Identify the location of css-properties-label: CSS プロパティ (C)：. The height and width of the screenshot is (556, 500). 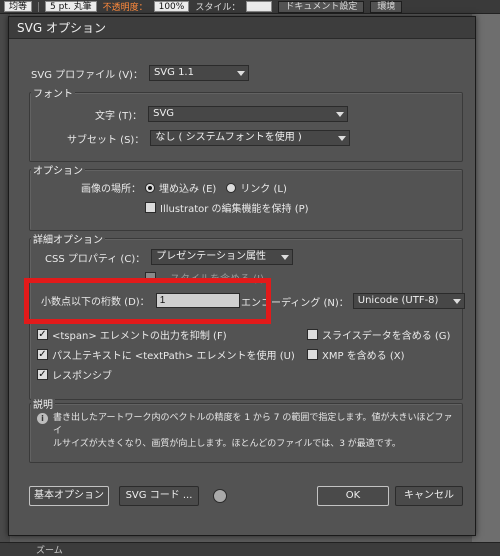
(95, 259).